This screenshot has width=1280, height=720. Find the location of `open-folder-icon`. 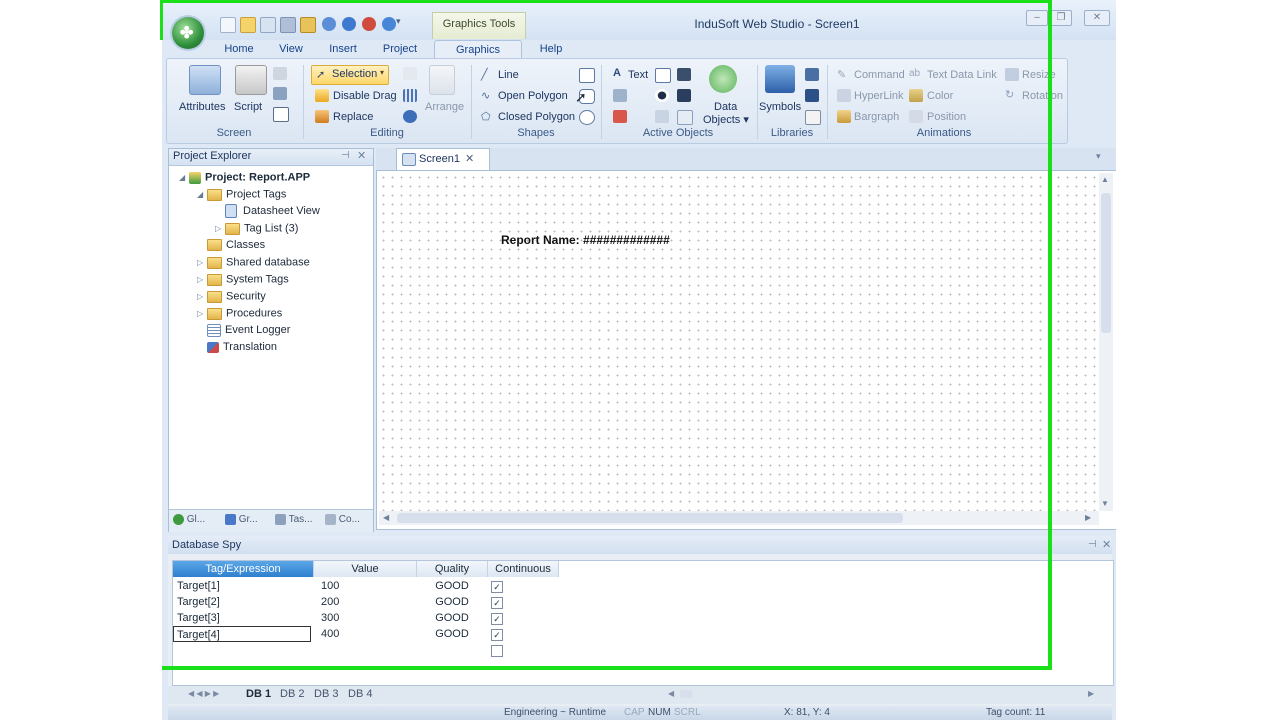

open-folder-icon is located at coordinates (248, 25).